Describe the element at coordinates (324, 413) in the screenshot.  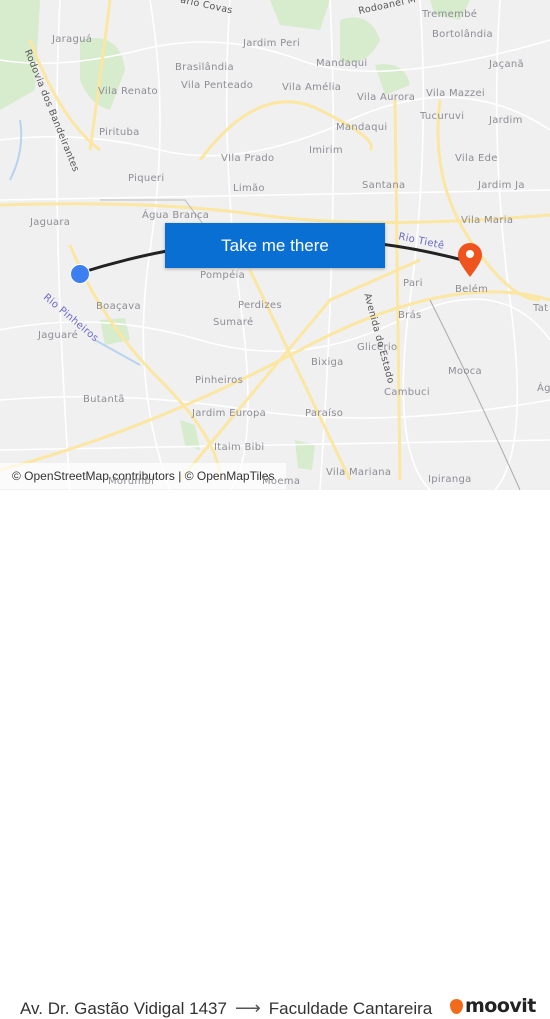
I see `place-label: Paraíso` at that location.